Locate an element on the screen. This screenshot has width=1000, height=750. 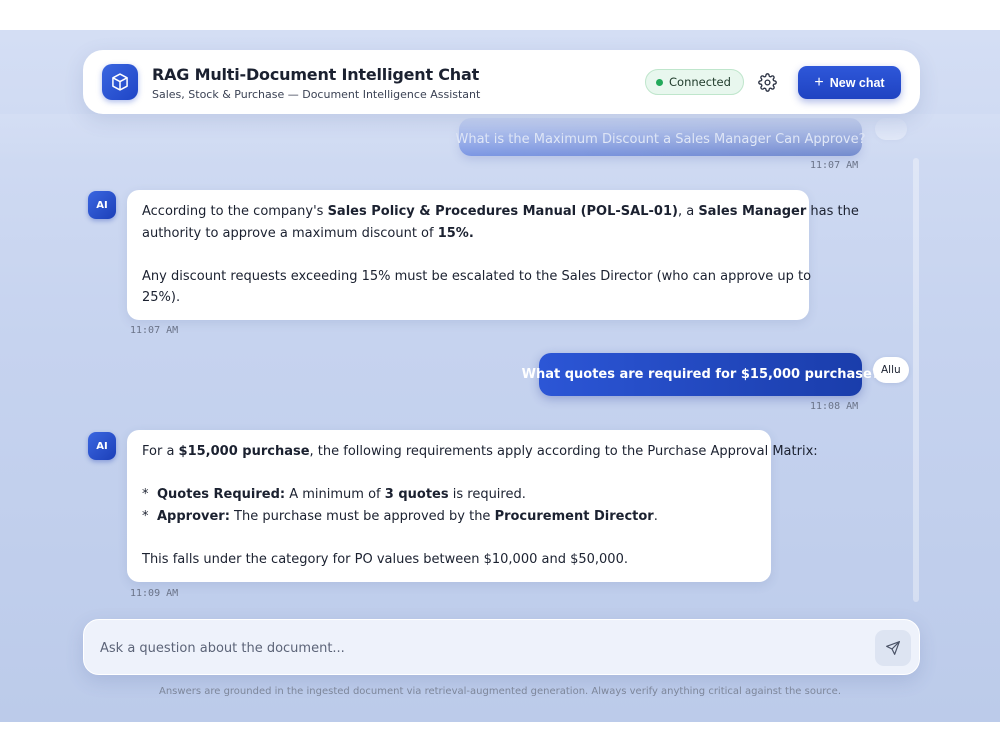
page-title: RAG Multi-Document Intelligent Chat is located at coordinates (316, 74).